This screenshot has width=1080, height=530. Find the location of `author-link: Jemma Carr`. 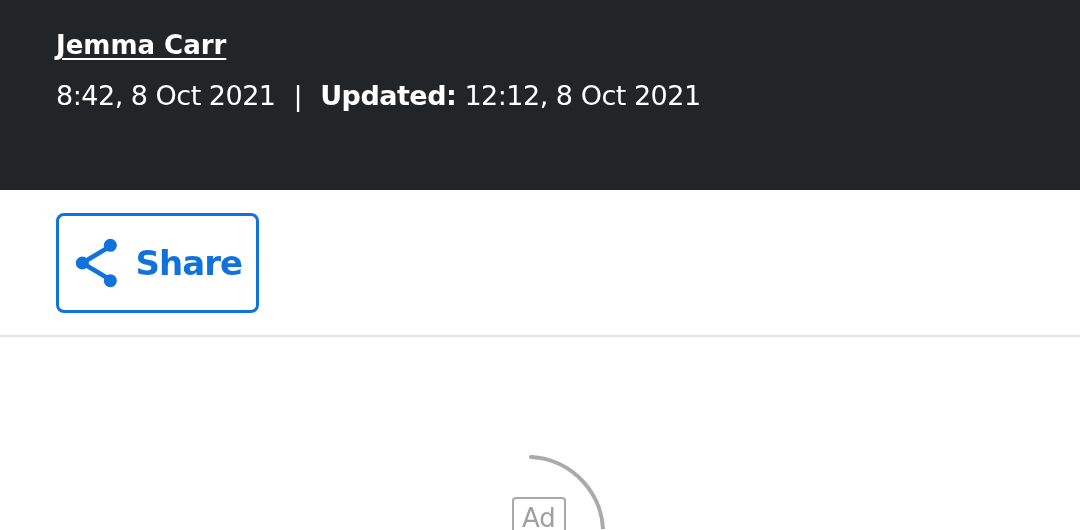

author-link: Jemma Carr is located at coordinates (141, 45).